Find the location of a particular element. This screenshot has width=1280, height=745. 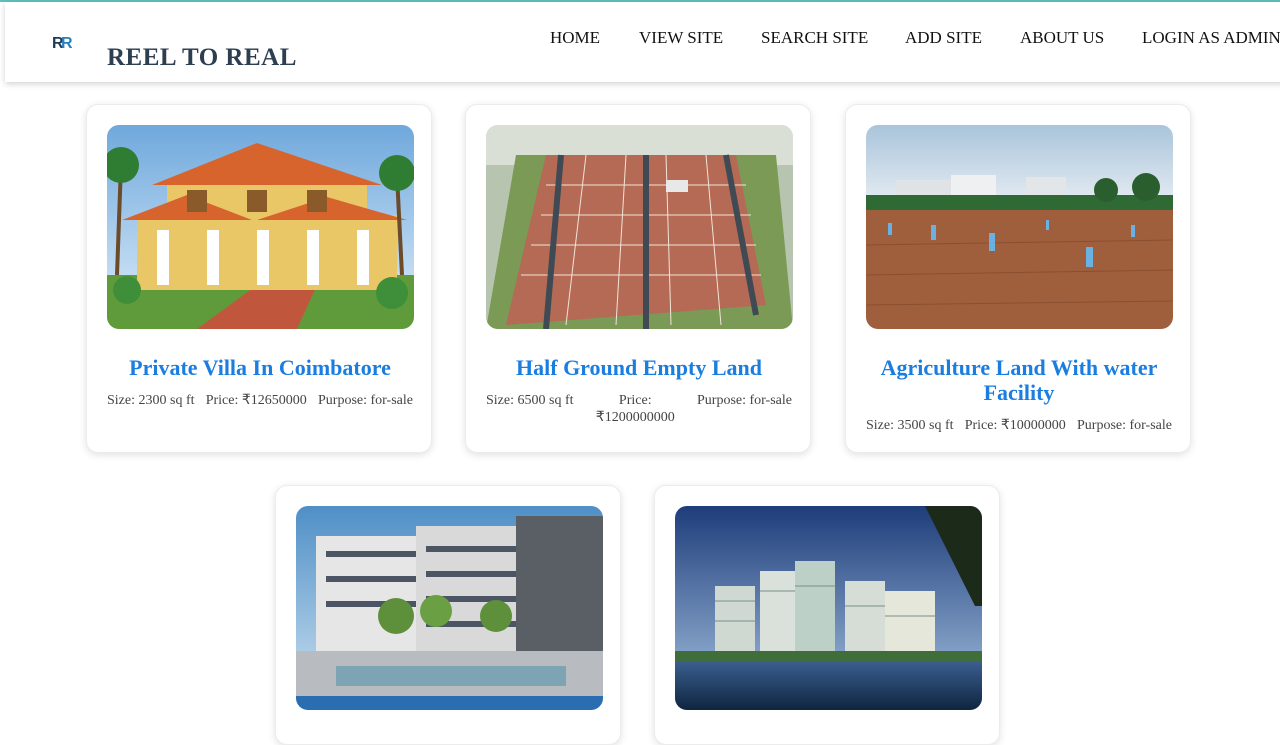

listing-price: Price: ₹12650000 is located at coordinates (256, 400).